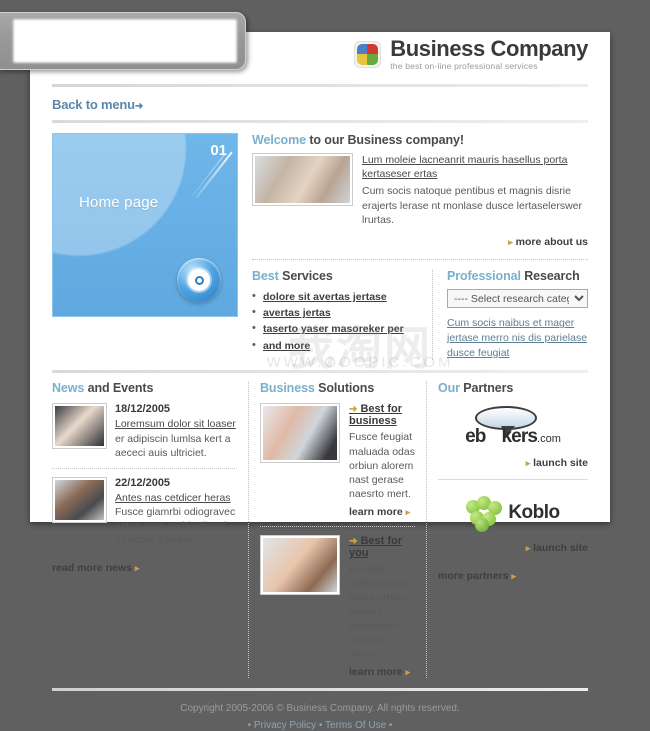 This screenshot has height=731, width=650. I want to click on services-heading: Best Services, so click(337, 276).